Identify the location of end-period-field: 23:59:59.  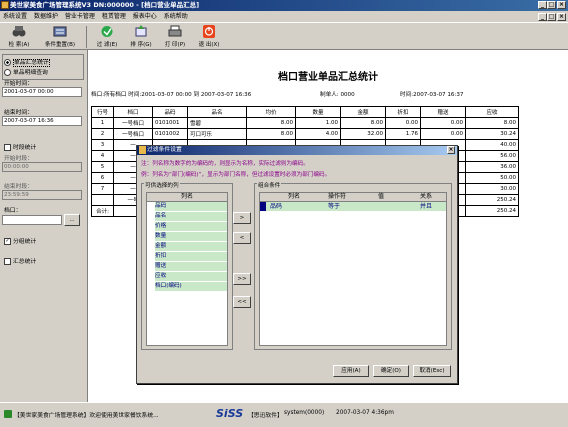
(42, 195).